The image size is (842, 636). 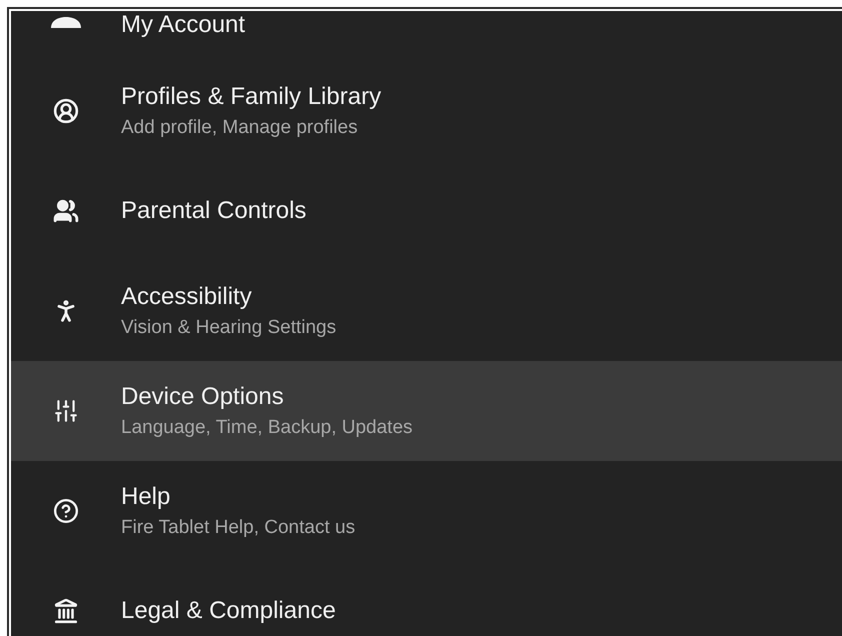 What do you see at coordinates (238, 528) in the screenshot?
I see `item-subtitle: Fire Tablet Help, Contact us` at bounding box center [238, 528].